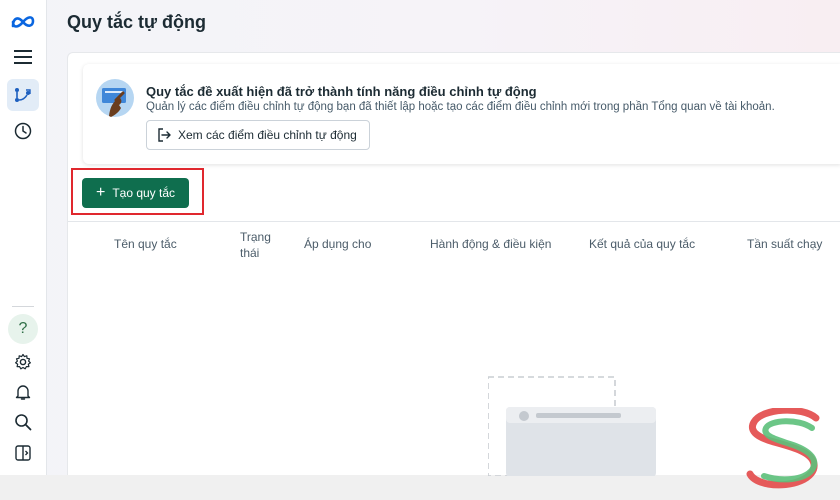 This screenshot has height=500, width=840. I want to click on help-symbol: ?, so click(23, 329).